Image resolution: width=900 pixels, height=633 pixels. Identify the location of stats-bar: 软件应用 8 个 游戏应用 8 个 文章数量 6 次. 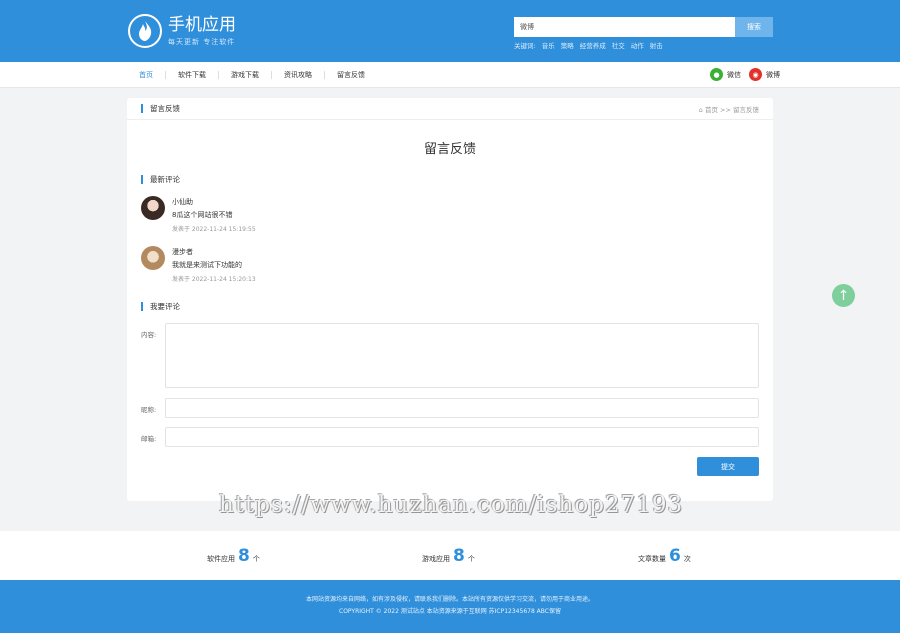
(450, 555).